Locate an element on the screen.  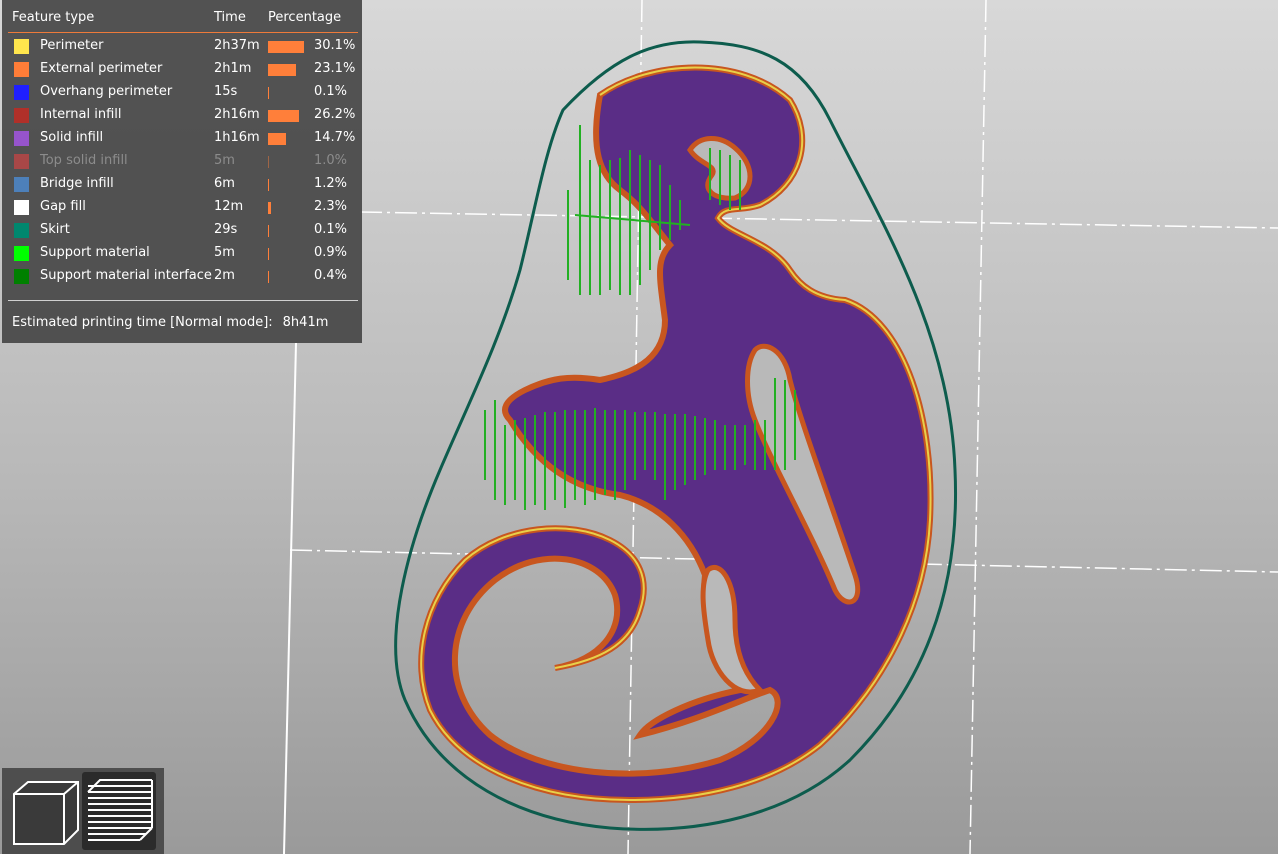
legend-row: Internal infill 2h16m 26.2% is located at coordinates (182, 116).